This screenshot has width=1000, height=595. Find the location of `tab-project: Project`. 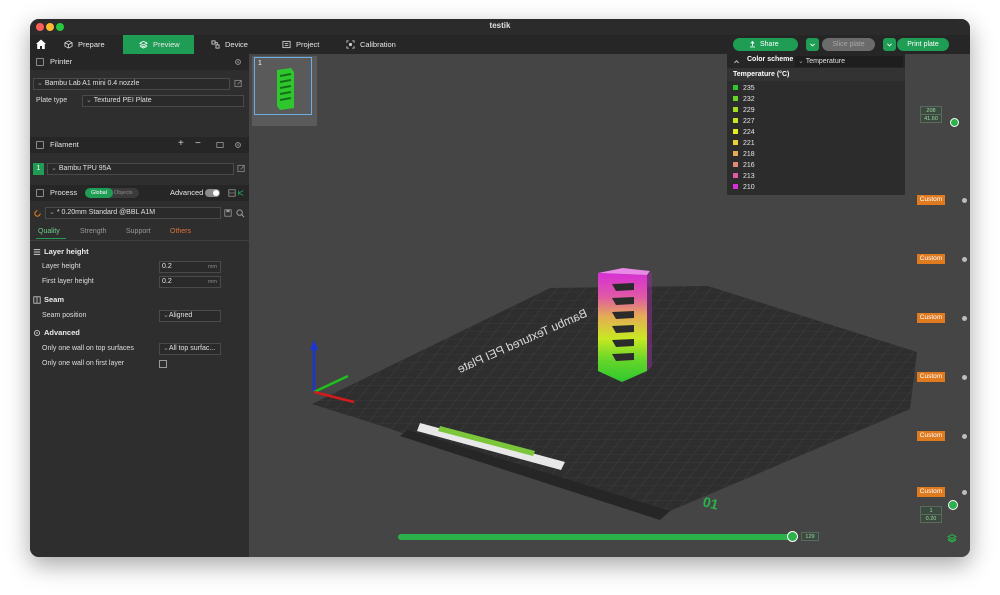

tab-project: Project is located at coordinates (312, 44).